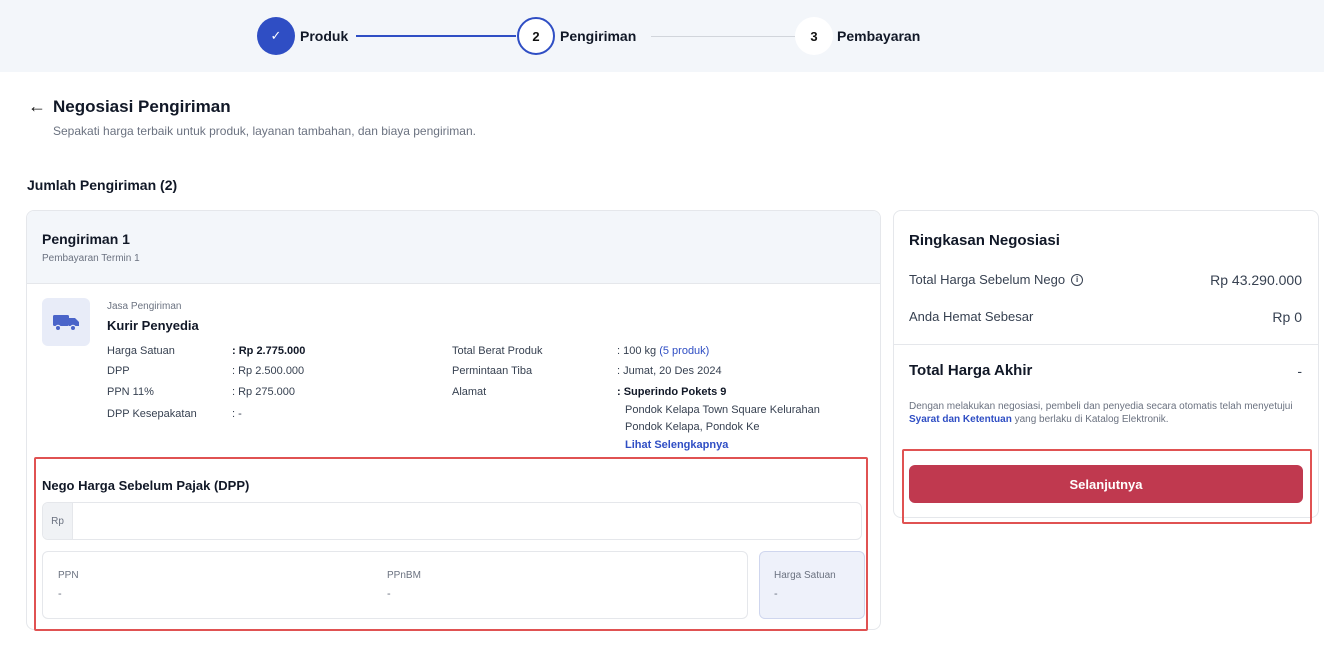  Describe the element at coordinates (1077, 279) in the screenshot. I see `info-icon: i` at that location.